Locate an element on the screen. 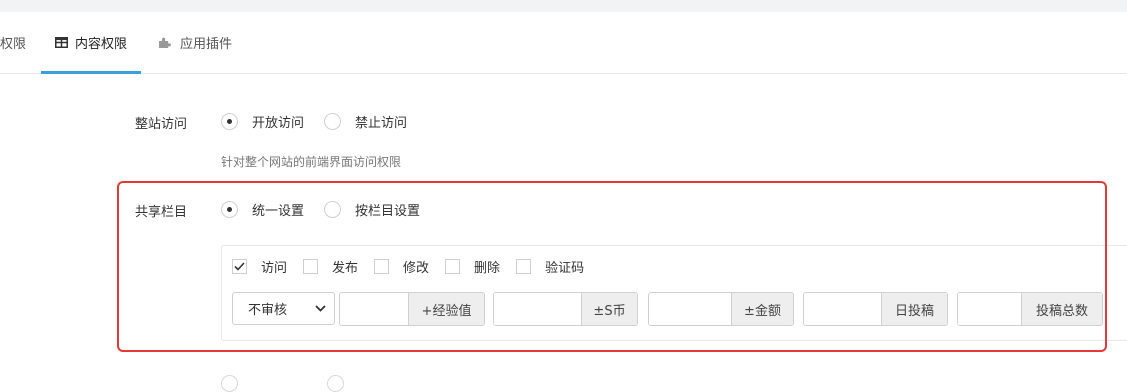 This screenshot has width=1127, height=392. tab-permissions: 权限 is located at coordinates (13, 42).